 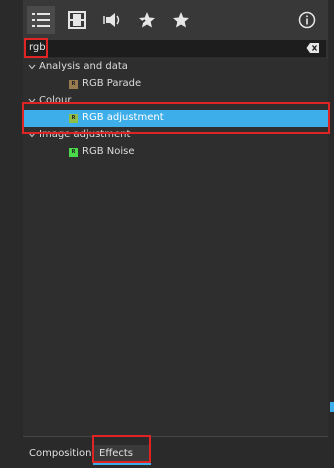 What do you see at coordinates (85, 134) in the screenshot?
I see `group-label: Image adjustment` at bounding box center [85, 134].